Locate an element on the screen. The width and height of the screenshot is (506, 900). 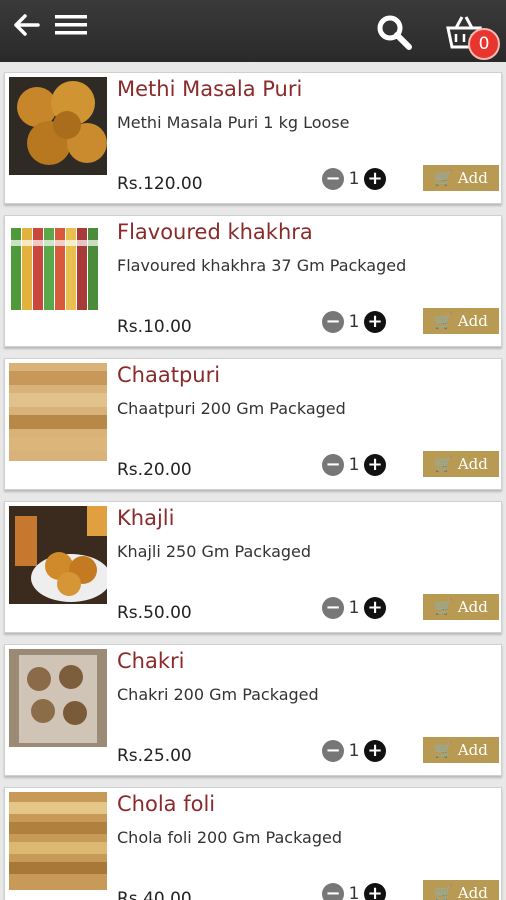
product-description: Chakri 200 Gm Packaged is located at coordinates (218, 694).